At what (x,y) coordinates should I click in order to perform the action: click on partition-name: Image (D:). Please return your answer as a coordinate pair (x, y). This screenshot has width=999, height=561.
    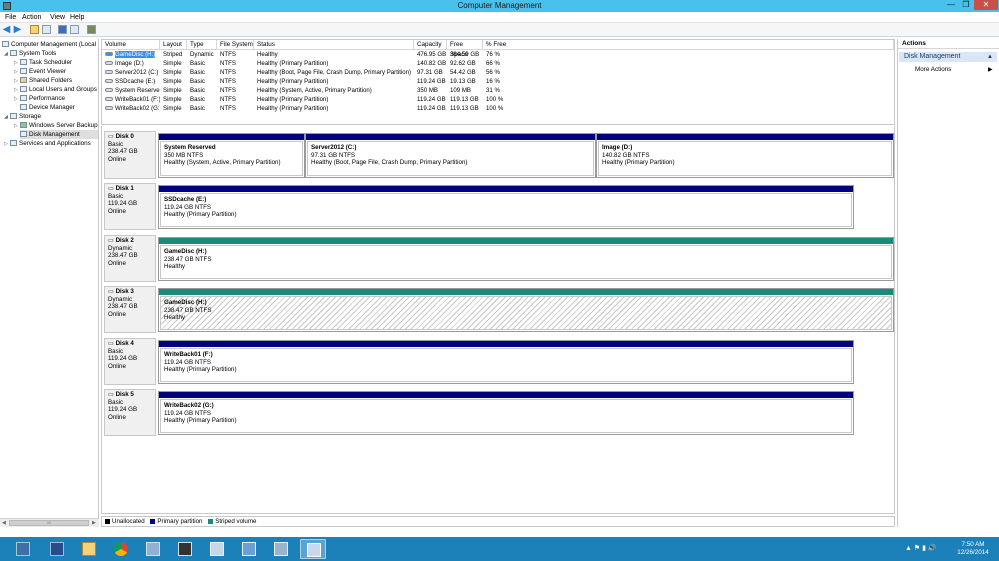
    Looking at the image, I should click on (617, 147).